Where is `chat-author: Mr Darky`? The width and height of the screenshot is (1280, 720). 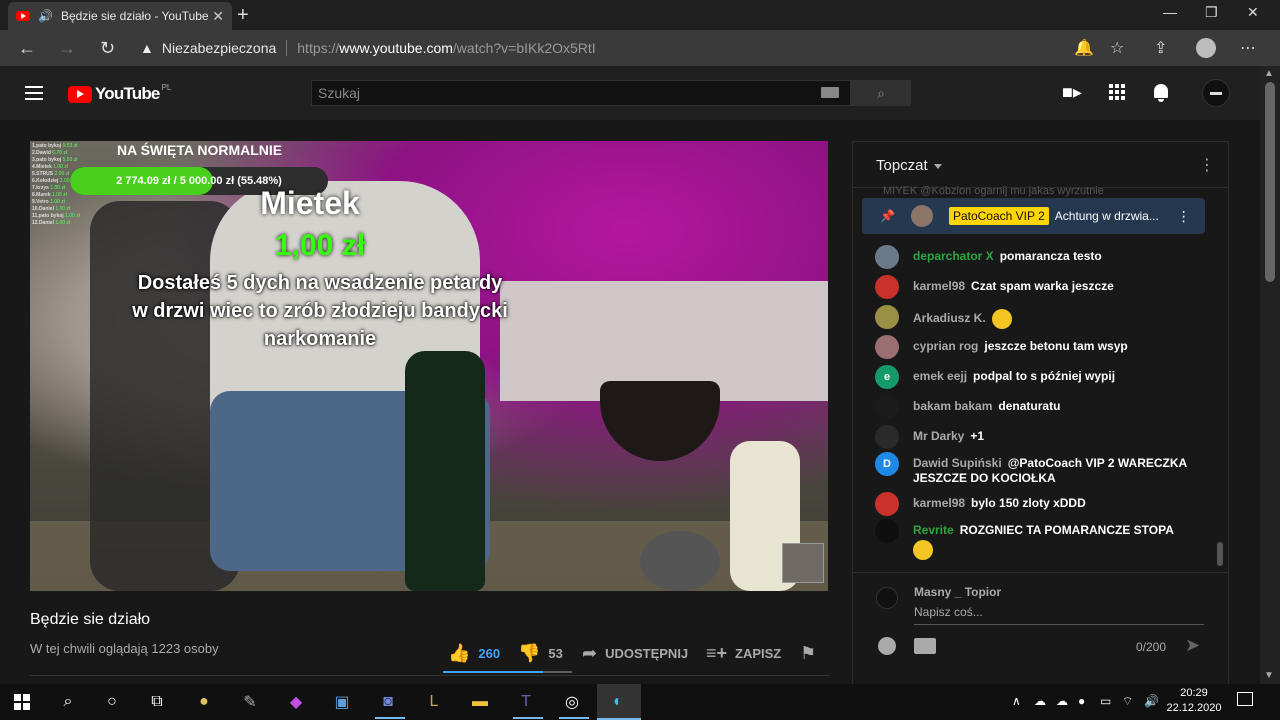
chat-author: Mr Darky is located at coordinates (938, 436).